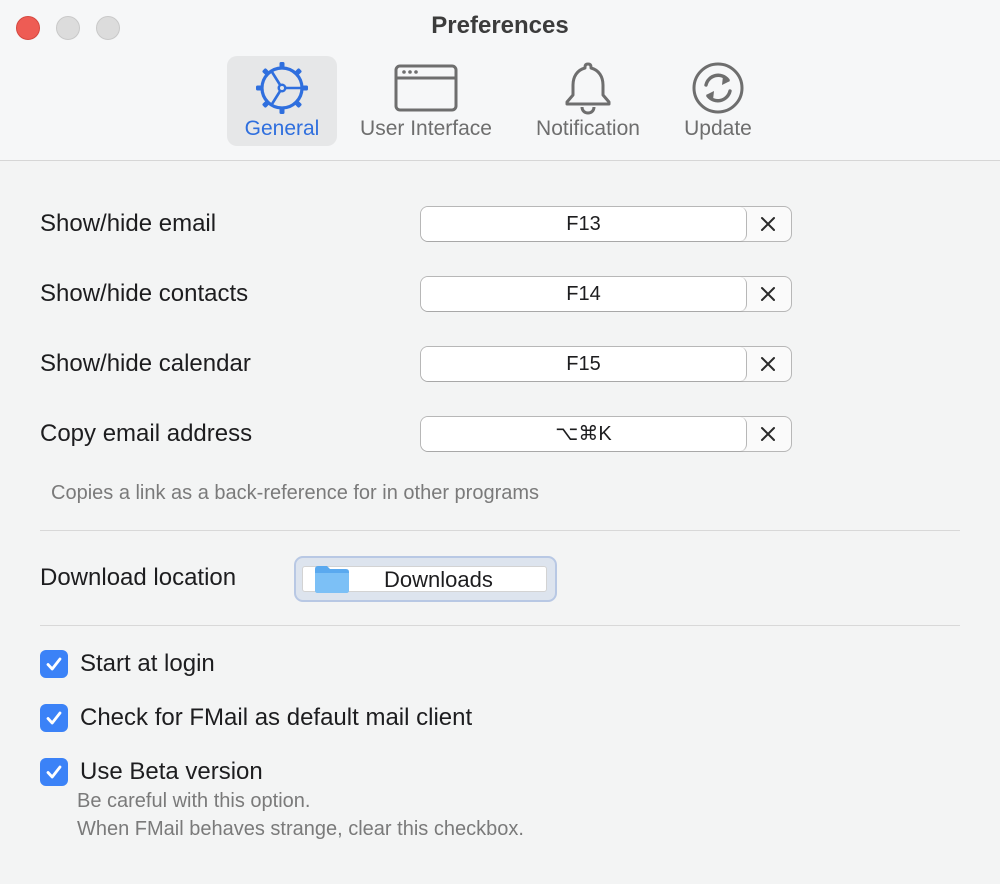  Describe the element at coordinates (718, 88) in the screenshot. I see `refresh-icon` at that location.